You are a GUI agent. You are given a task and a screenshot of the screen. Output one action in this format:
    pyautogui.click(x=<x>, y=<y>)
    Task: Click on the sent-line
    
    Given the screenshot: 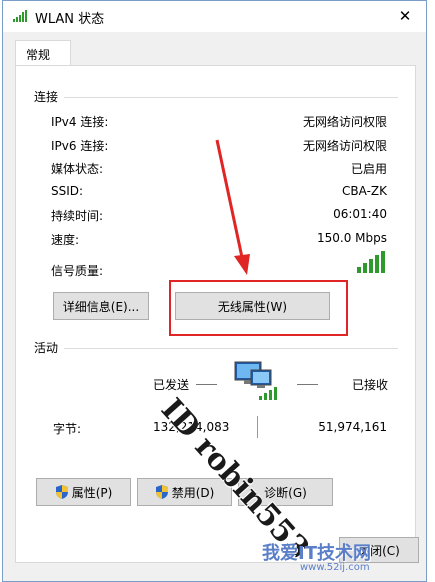 What is the action you would take?
    pyautogui.click(x=206, y=384)
    